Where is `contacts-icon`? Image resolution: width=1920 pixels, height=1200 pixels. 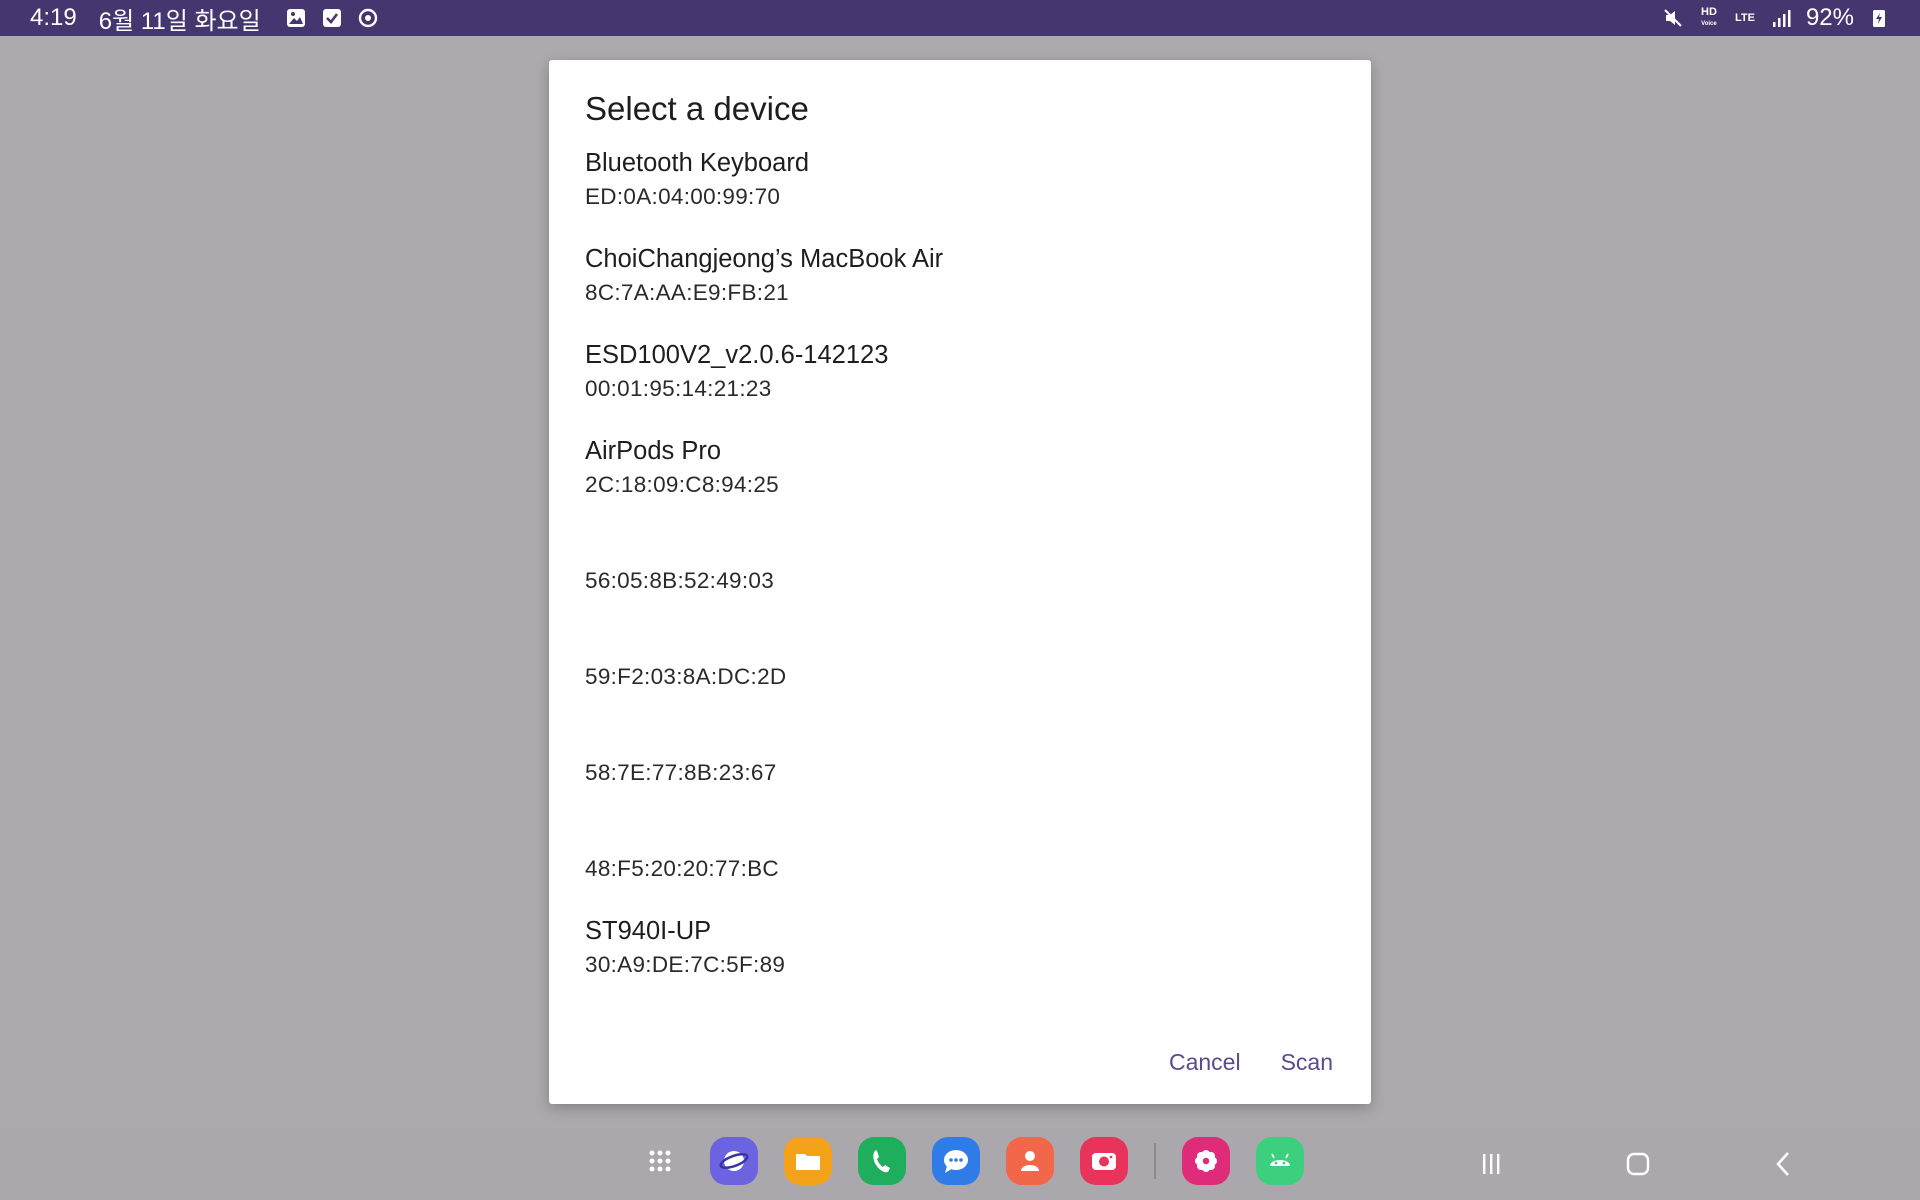
contacts-icon is located at coordinates (1030, 1161).